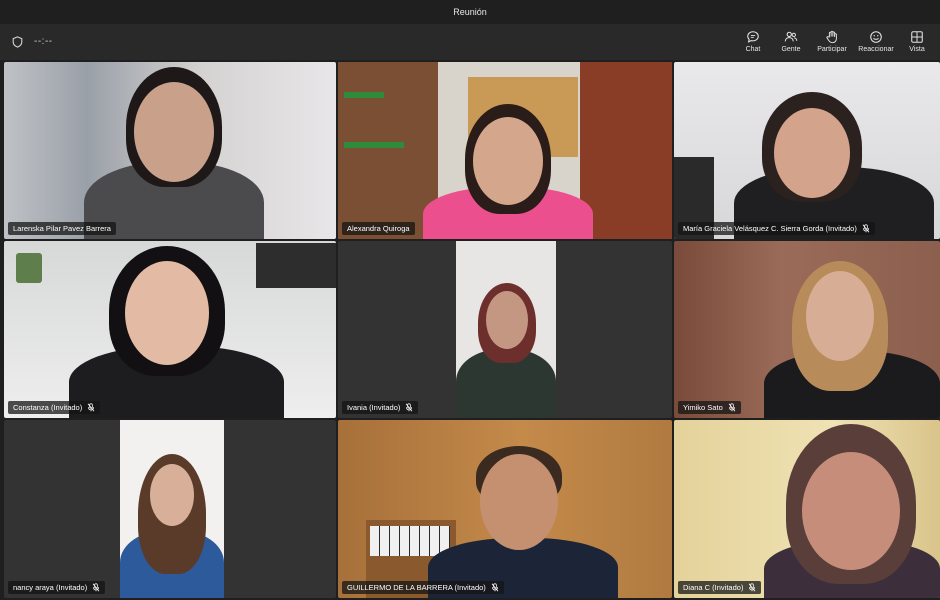 The width and height of the screenshot is (940, 600). I want to click on grid-view-icon, so click(917, 37).